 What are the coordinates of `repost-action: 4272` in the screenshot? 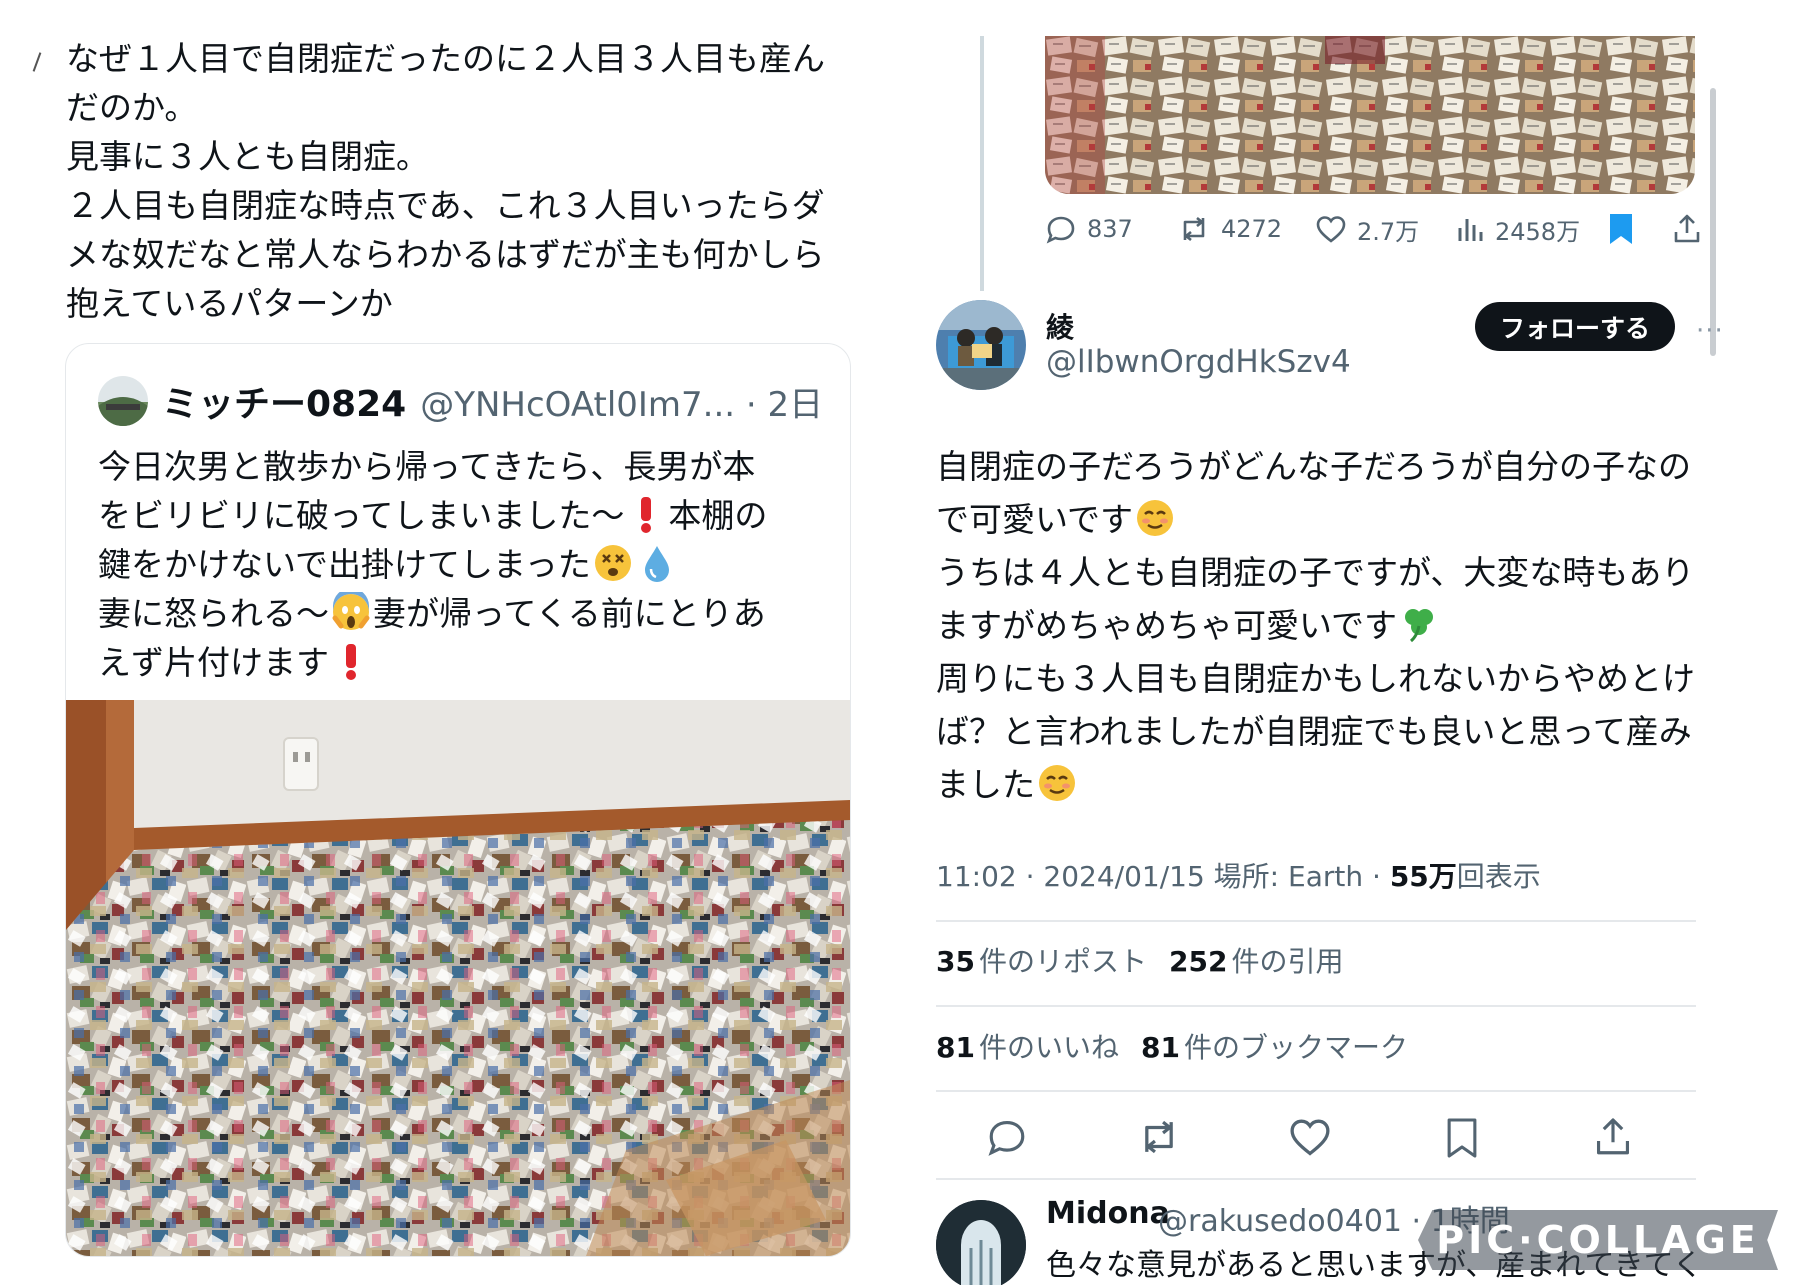 It's located at (1246, 229).